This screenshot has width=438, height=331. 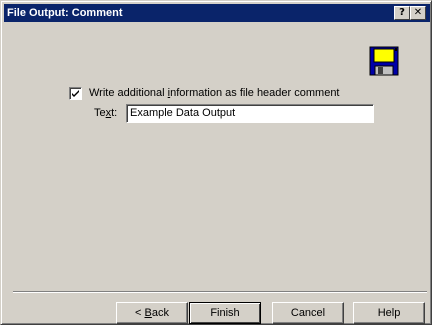 I want to click on help-button: Help, so click(x=389, y=313).